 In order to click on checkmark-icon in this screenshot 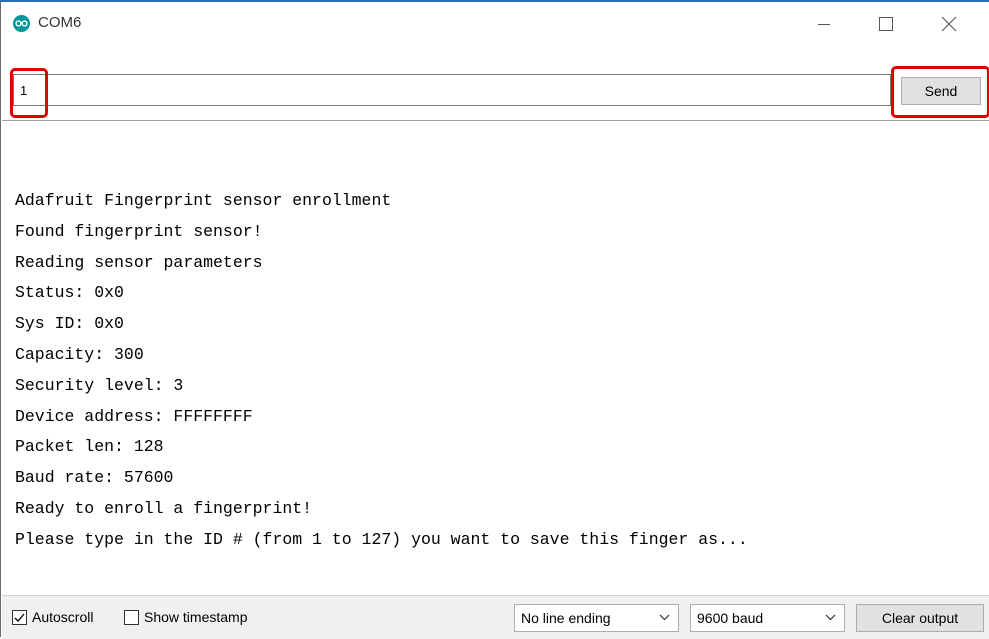, I will do `click(19, 617)`.